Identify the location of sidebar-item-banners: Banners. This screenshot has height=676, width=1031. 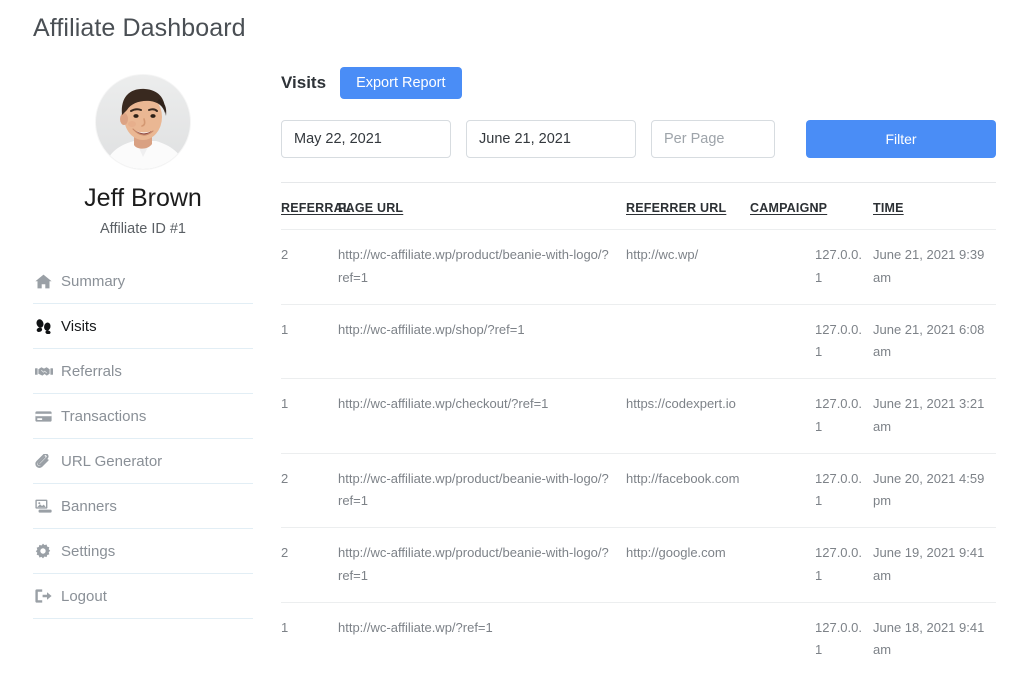
(143, 506).